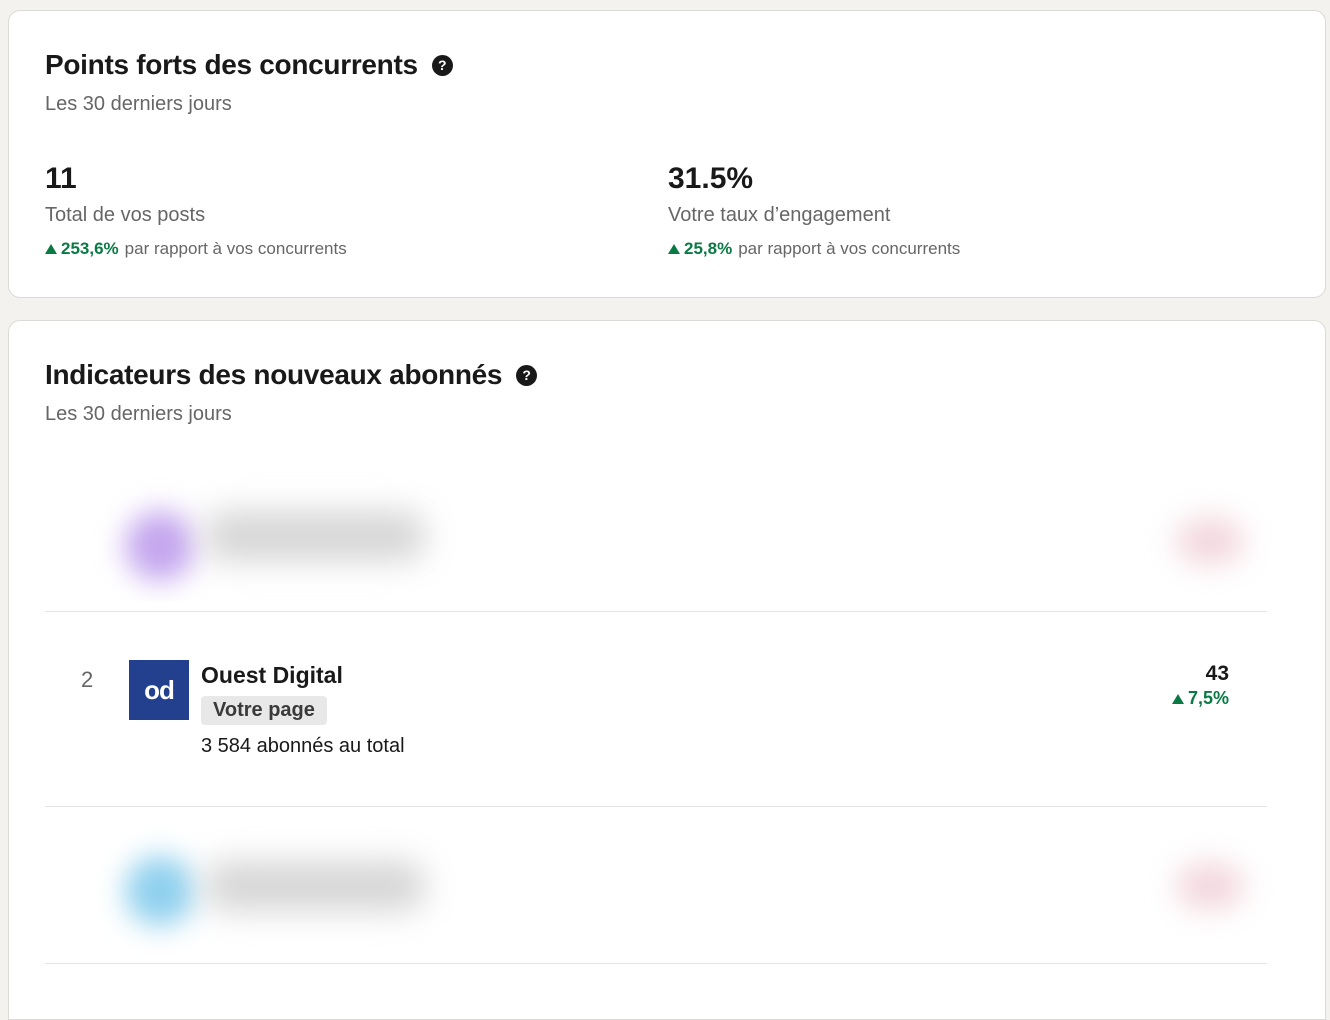  What do you see at coordinates (90, 248) in the screenshot?
I see `trend-percent: 253,6%` at bounding box center [90, 248].